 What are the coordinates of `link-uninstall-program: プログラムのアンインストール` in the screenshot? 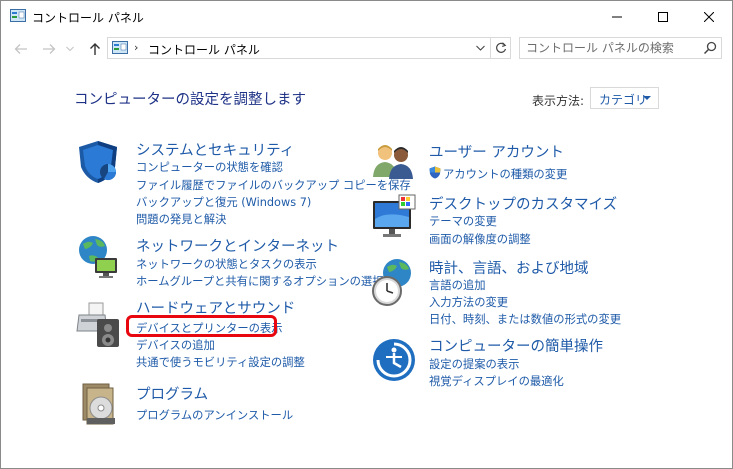 It's located at (214, 415).